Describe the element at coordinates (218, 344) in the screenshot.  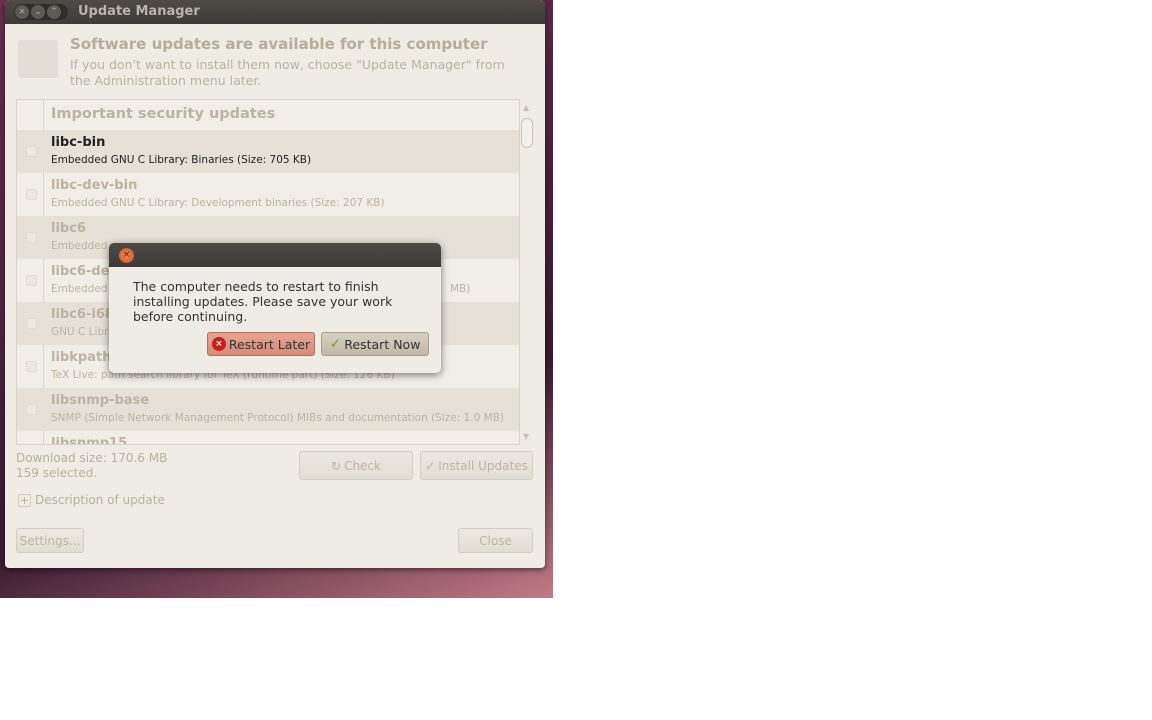
I see `cancel-icon: ×` at that location.